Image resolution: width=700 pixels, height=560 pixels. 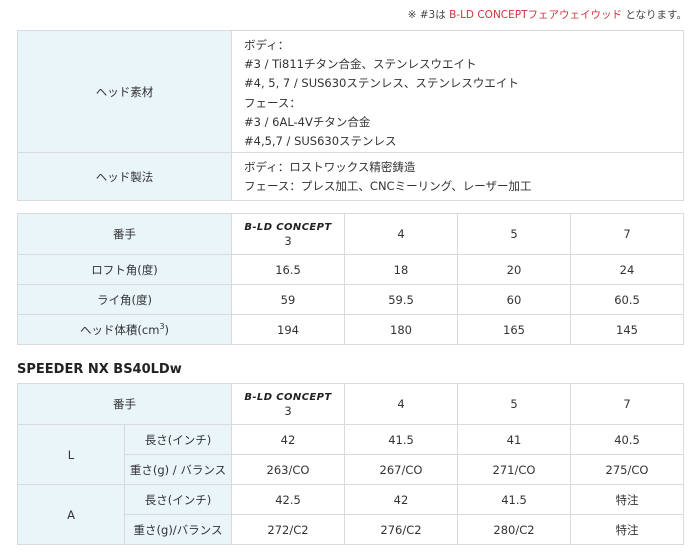 I want to click on row-label: ヘッド素材, so click(x=124, y=91).